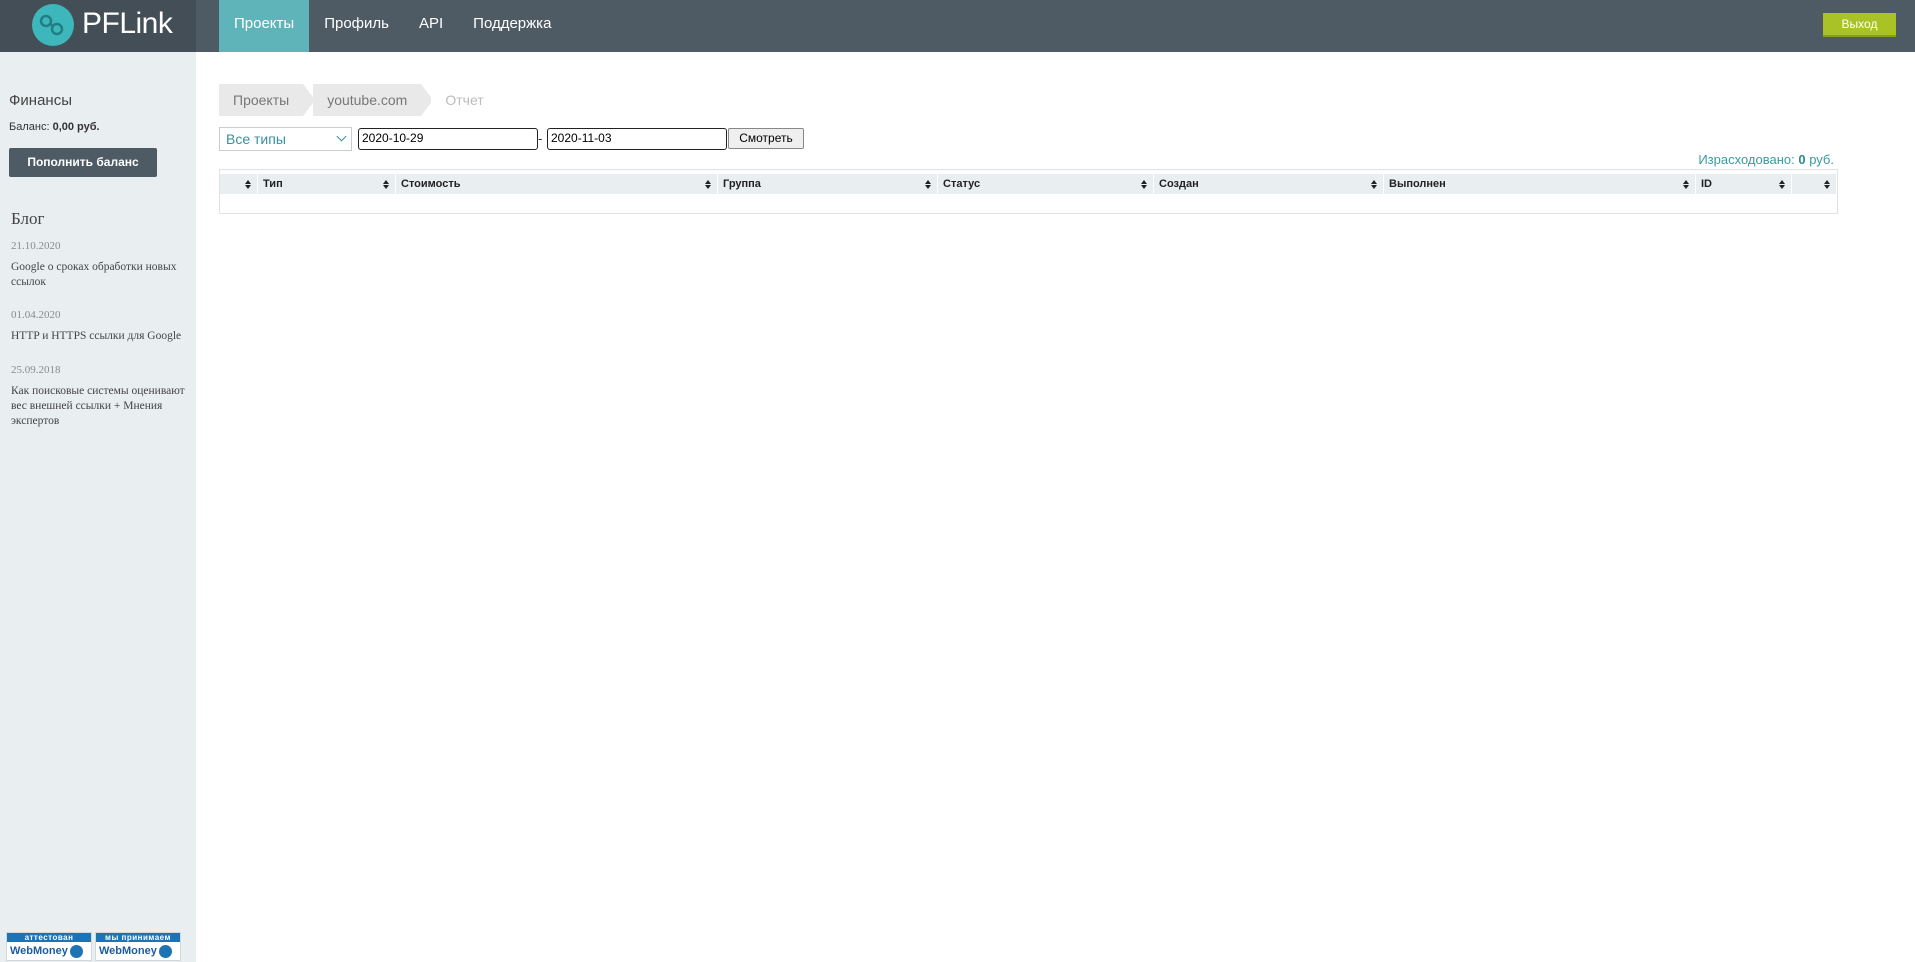  I want to click on main-nav: Проекты Профиль API Поддержка, so click(392, 26).